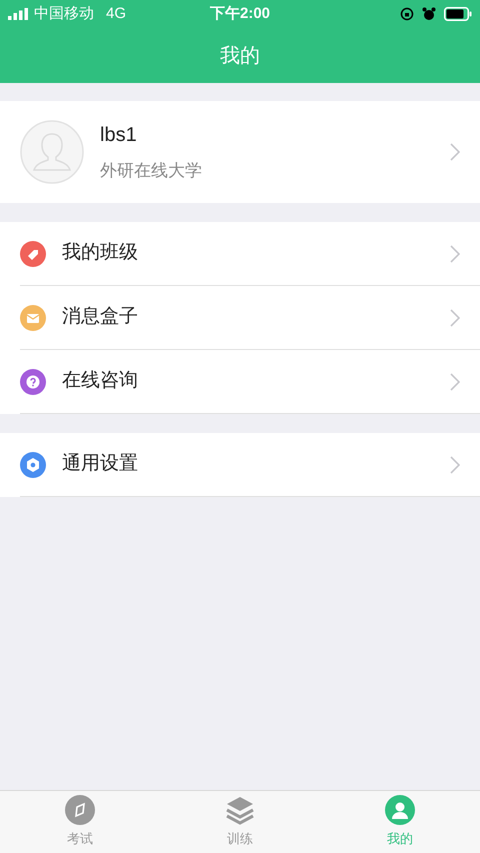 This screenshot has height=853, width=480. Describe the element at coordinates (240, 56) in the screenshot. I see `page-title: 我的` at that location.